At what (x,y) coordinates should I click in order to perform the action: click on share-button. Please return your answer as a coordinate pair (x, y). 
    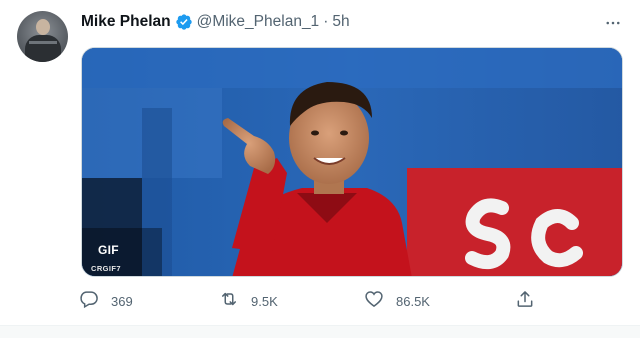
    Looking at the image, I should click on (525, 301).